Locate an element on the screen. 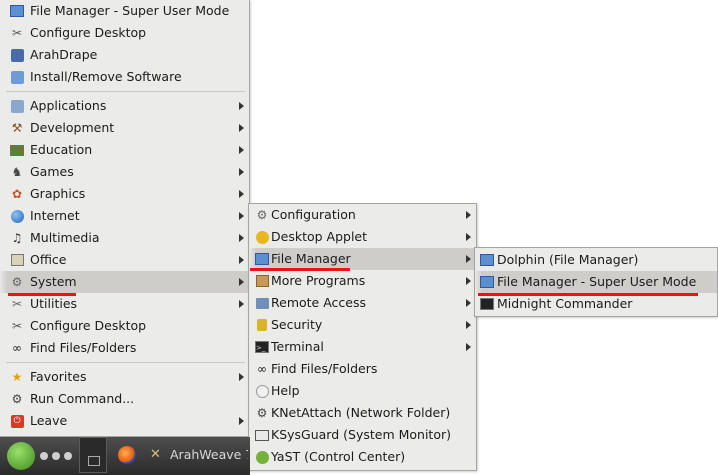  taskbar: ✕ ArahWeave 7 is located at coordinates (125, 456).